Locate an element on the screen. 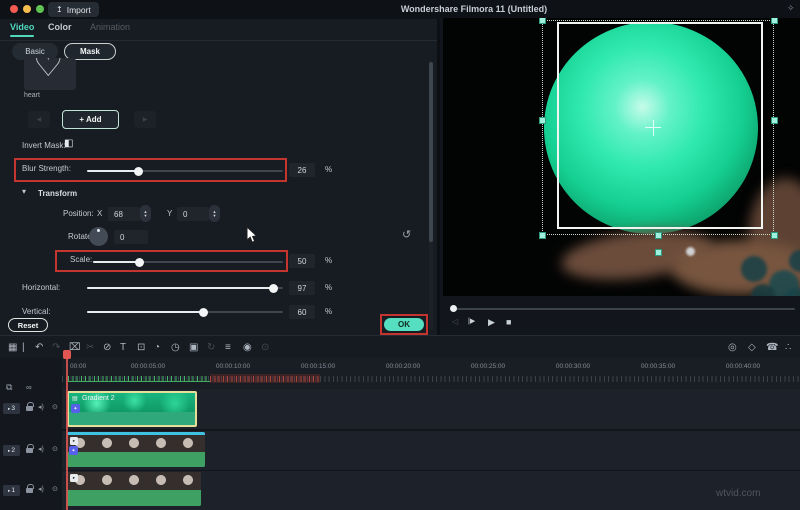 This screenshot has height=510, width=800. vertical-slider-handle is located at coordinates (203, 312).